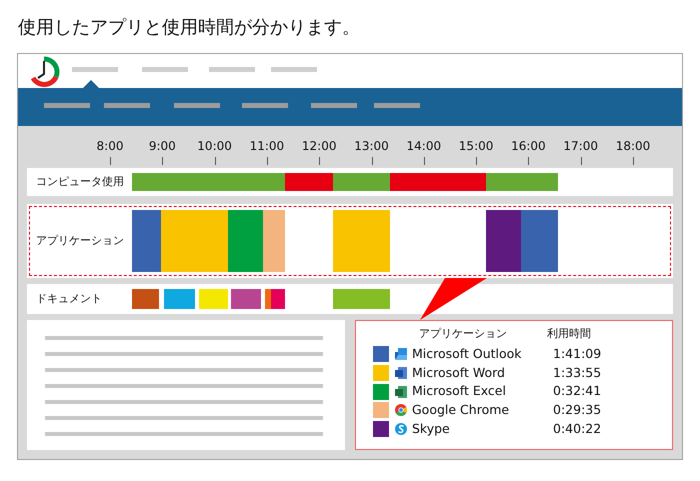 This screenshot has height=481, width=700. I want to click on clock-logo-icon, so click(45, 71).